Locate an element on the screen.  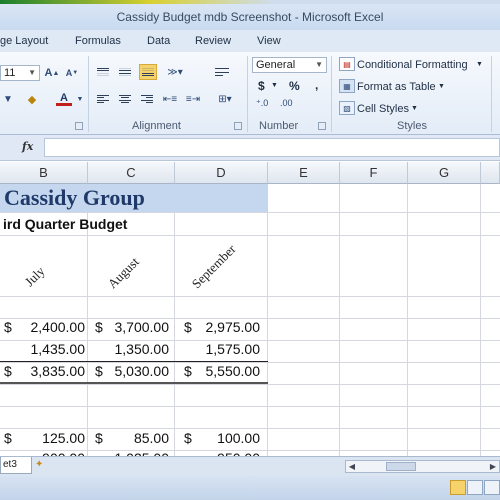
column-header-h is located at coordinates (490, 173).